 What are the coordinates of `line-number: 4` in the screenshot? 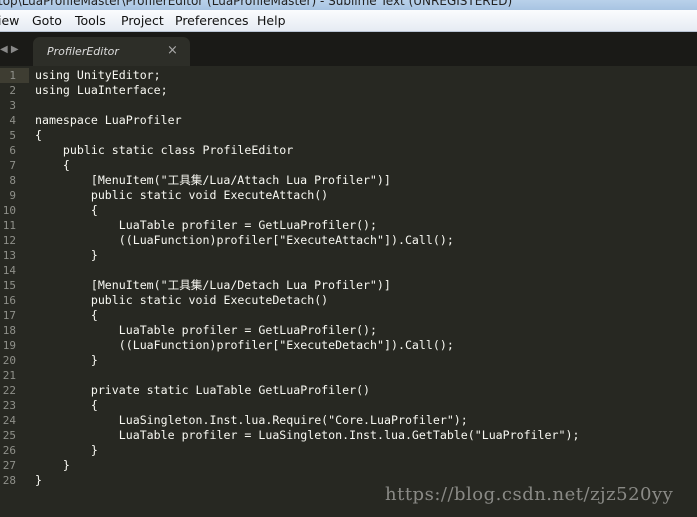 It's located at (12, 120).